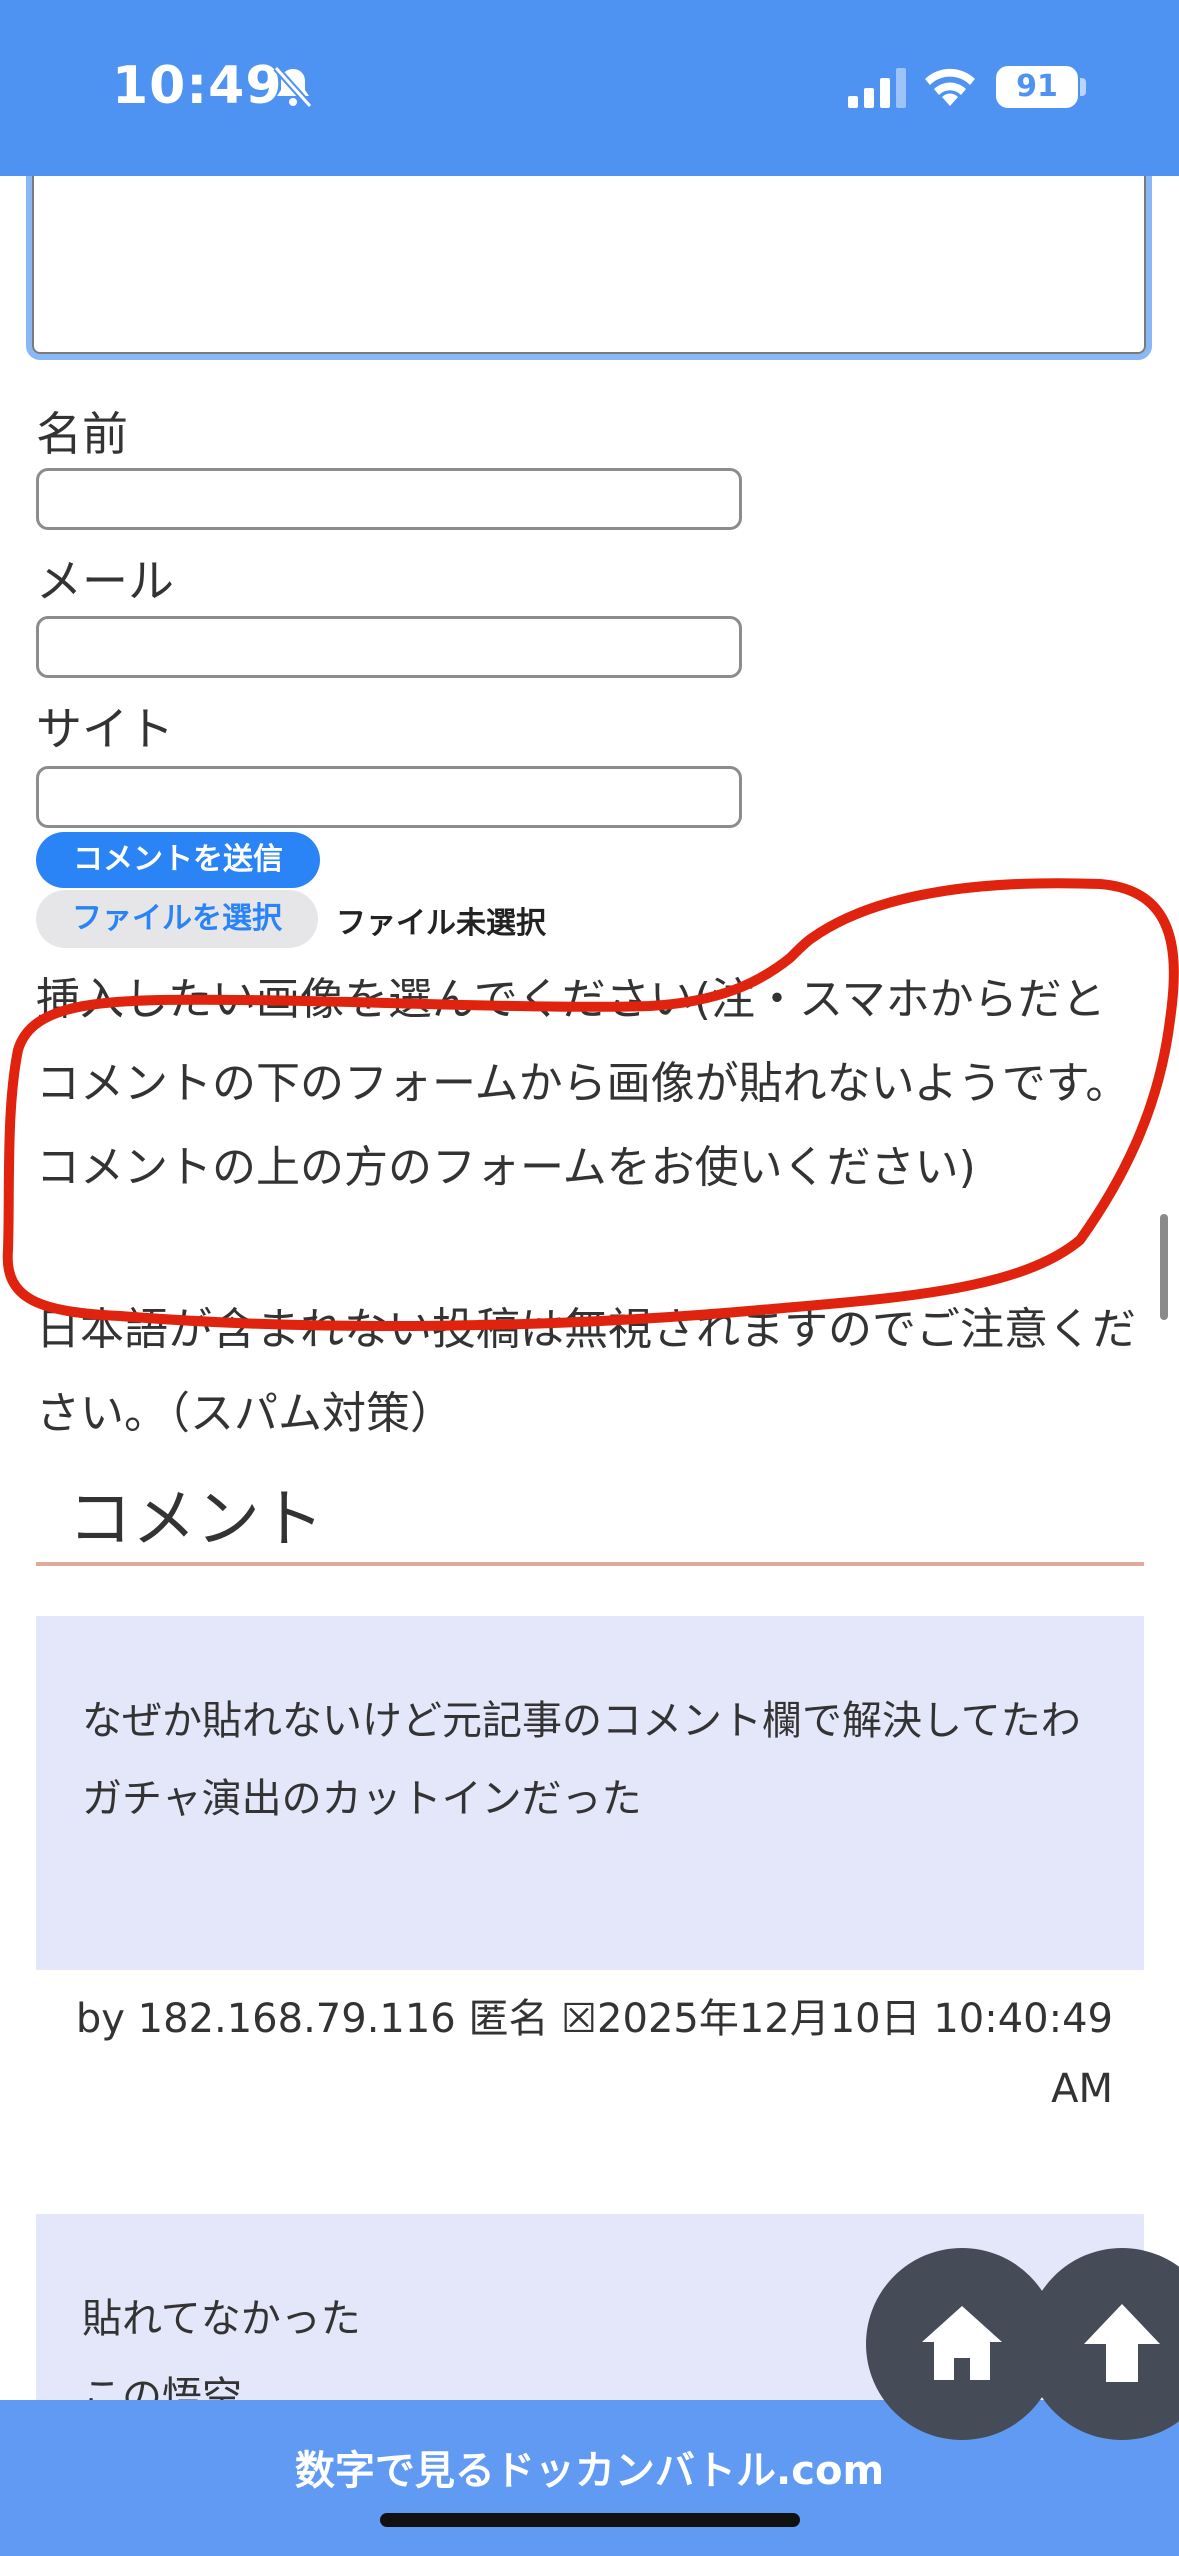 This screenshot has width=1179, height=2556. Describe the element at coordinates (196, 1520) in the screenshot. I see `comments-heading: コメント` at that location.